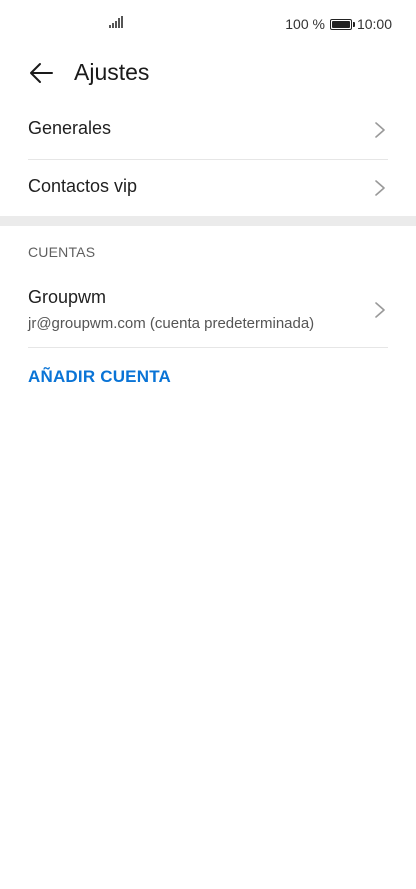  Describe the element at coordinates (70, 128) in the screenshot. I see `settings-item-label: Generales` at that location.